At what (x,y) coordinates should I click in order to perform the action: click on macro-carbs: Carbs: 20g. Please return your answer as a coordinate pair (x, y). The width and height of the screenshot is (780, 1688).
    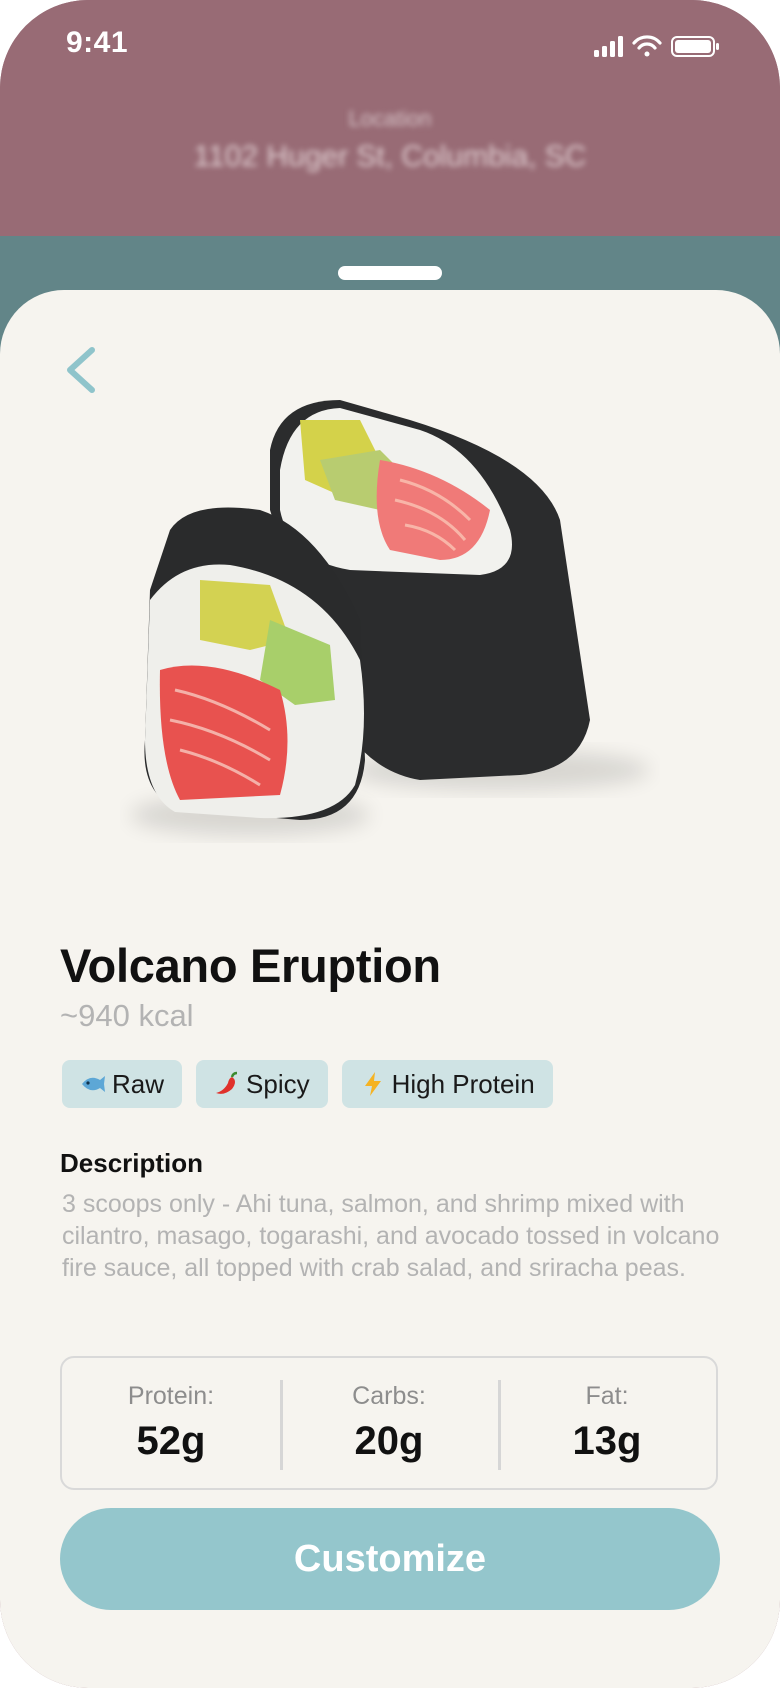
    Looking at the image, I should click on (389, 1423).